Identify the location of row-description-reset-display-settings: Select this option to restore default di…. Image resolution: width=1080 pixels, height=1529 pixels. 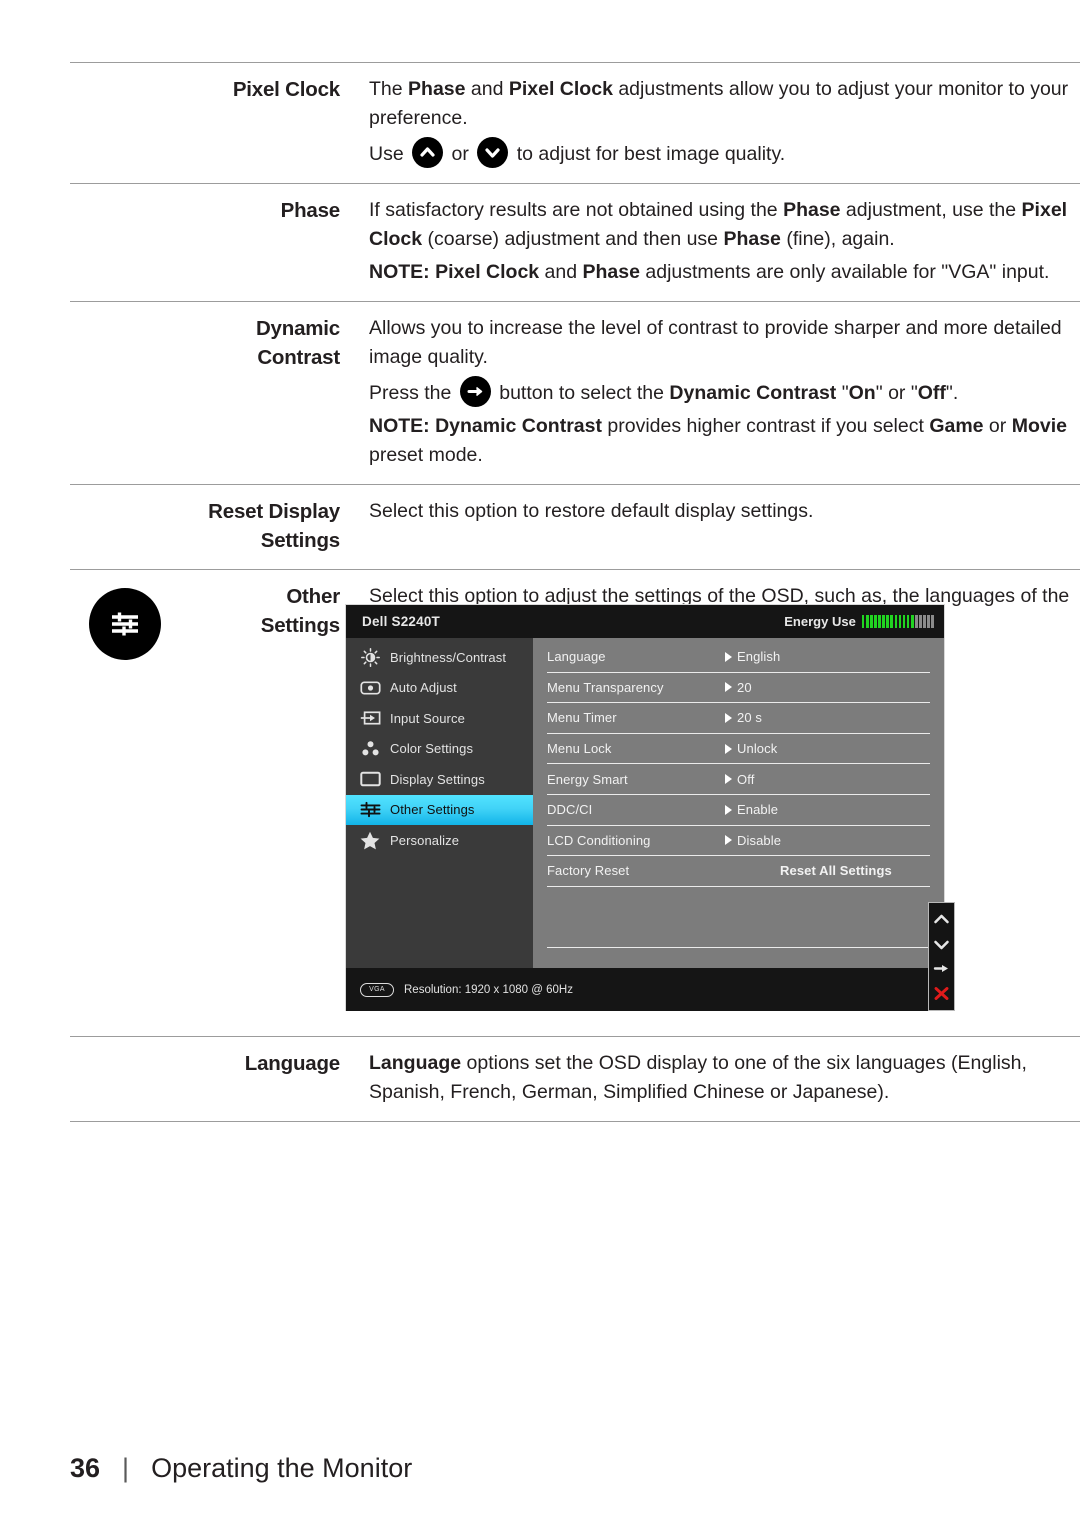
(710, 511).